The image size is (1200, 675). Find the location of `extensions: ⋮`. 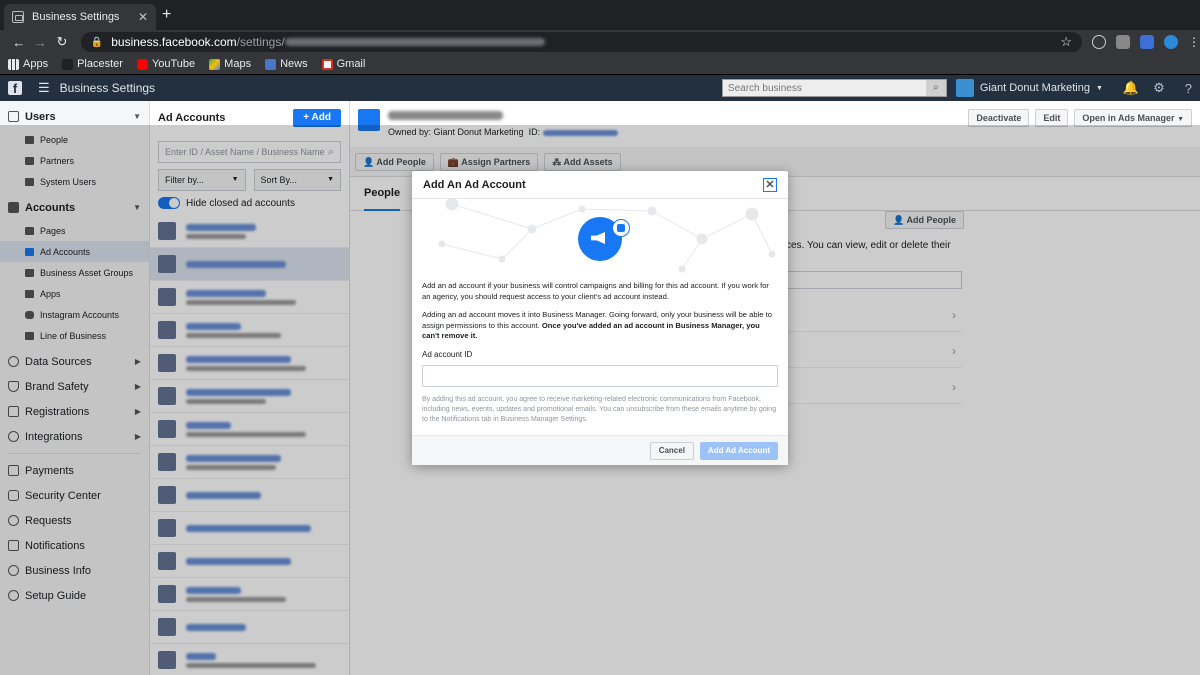

extensions: ⋮ is located at coordinates (1146, 42).